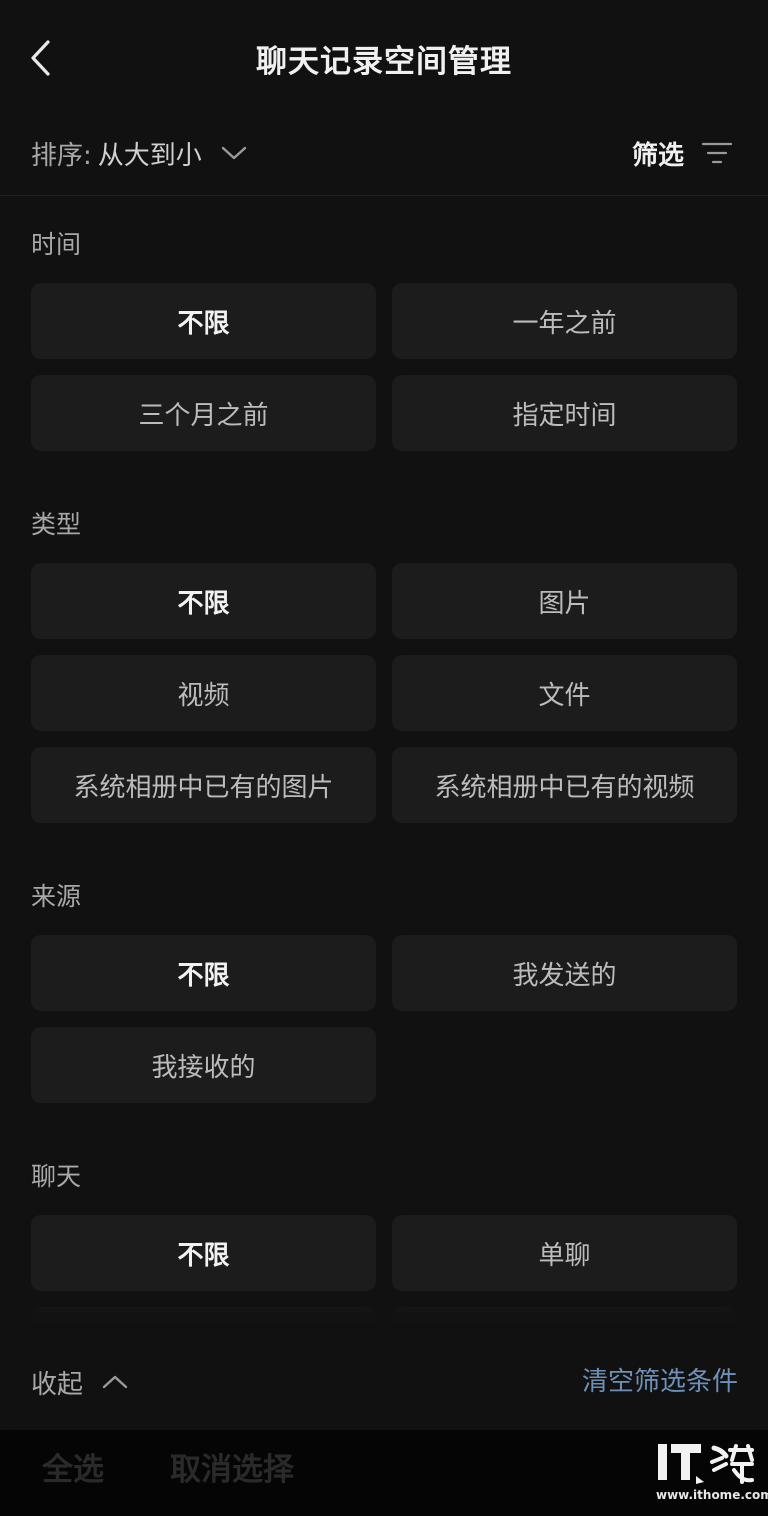 The image size is (768, 1516). Describe the element at coordinates (657, 155) in the screenshot. I see `filter-label: 筛选` at that location.